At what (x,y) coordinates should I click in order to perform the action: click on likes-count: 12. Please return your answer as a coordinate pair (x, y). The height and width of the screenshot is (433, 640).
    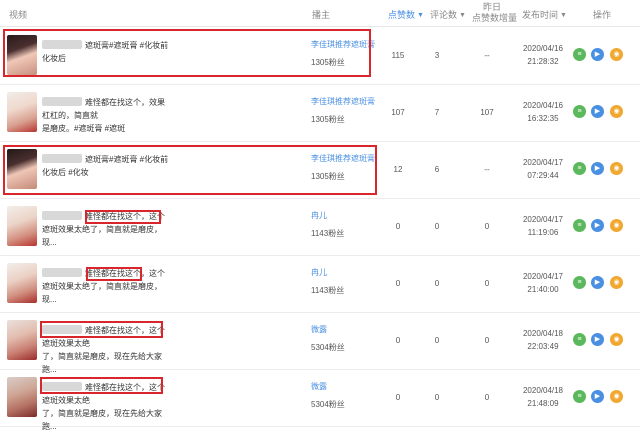
    Looking at the image, I should click on (398, 169).